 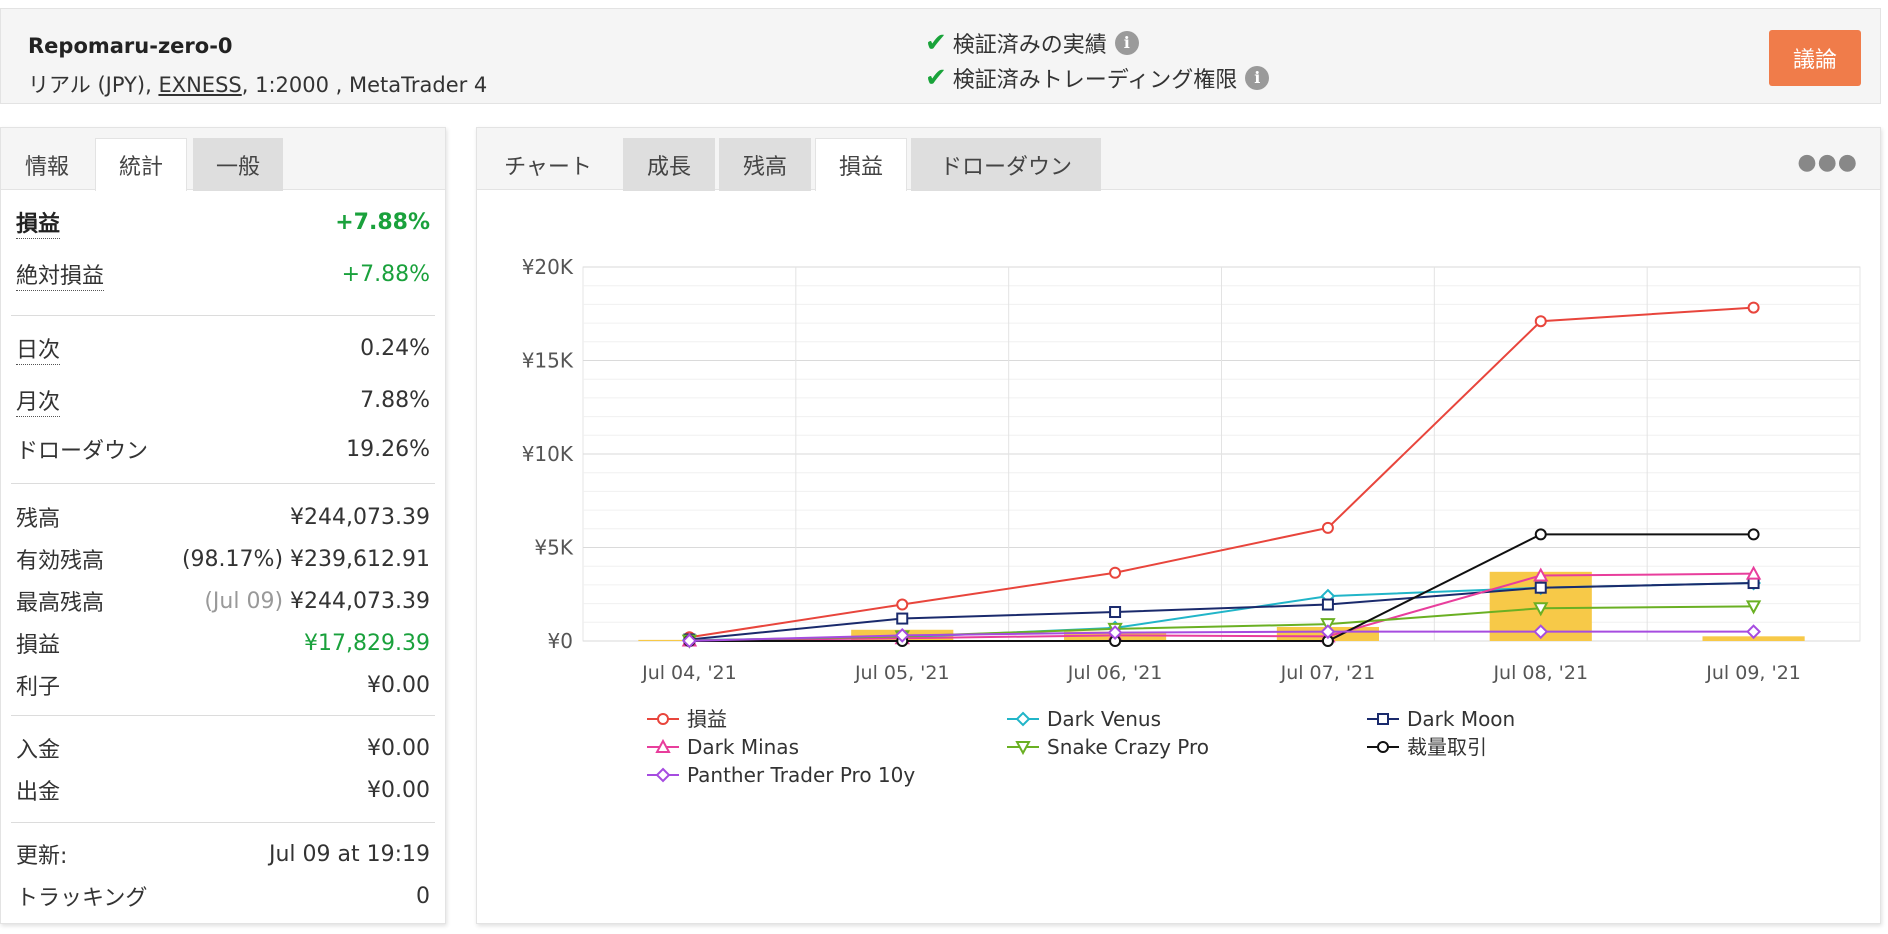 What do you see at coordinates (548, 454) in the screenshot?
I see `y-tick-label: ¥10K` at bounding box center [548, 454].